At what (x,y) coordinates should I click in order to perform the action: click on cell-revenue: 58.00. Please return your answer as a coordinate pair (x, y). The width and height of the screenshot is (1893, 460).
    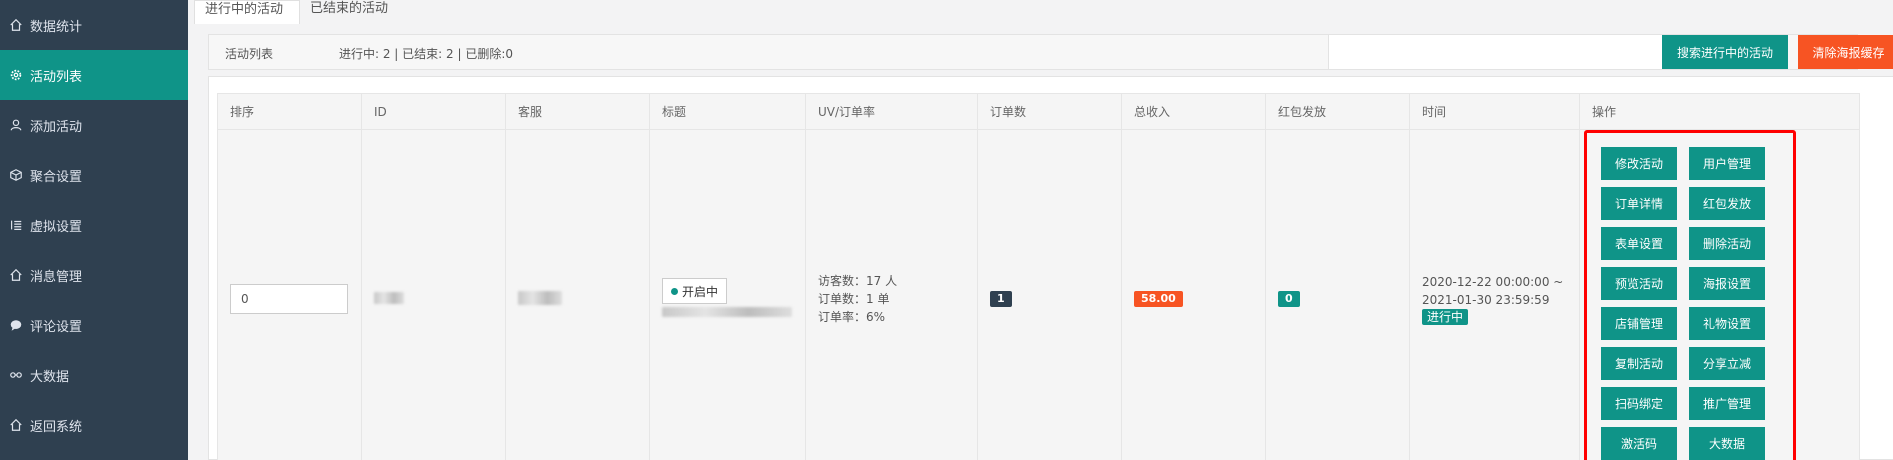
    Looking at the image, I should click on (1193, 294).